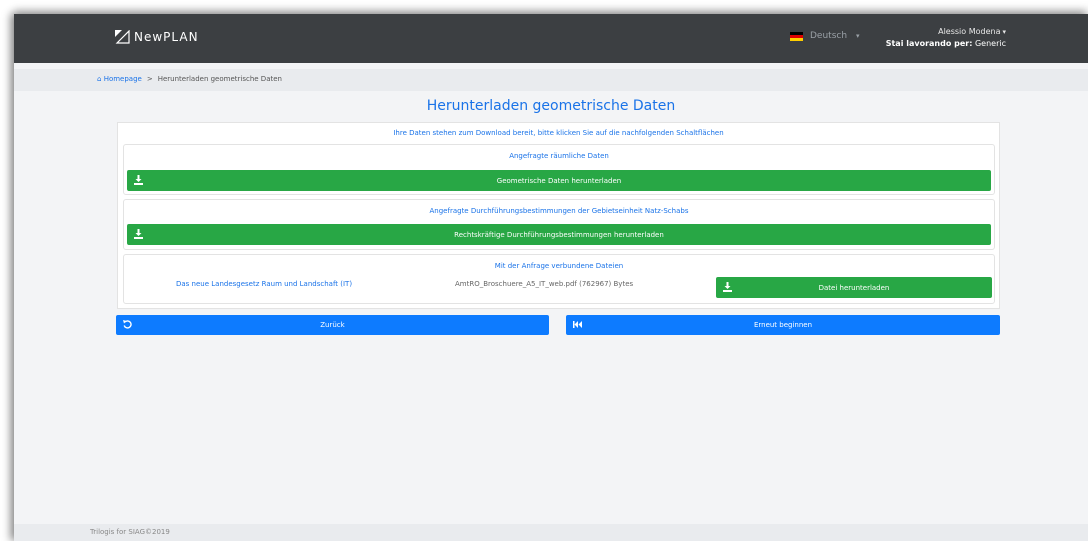 Image resolution: width=1088 pixels, height=541 pixels. I want to click on page-title: Herunterladen geometrische Daten, so click(551, 106).